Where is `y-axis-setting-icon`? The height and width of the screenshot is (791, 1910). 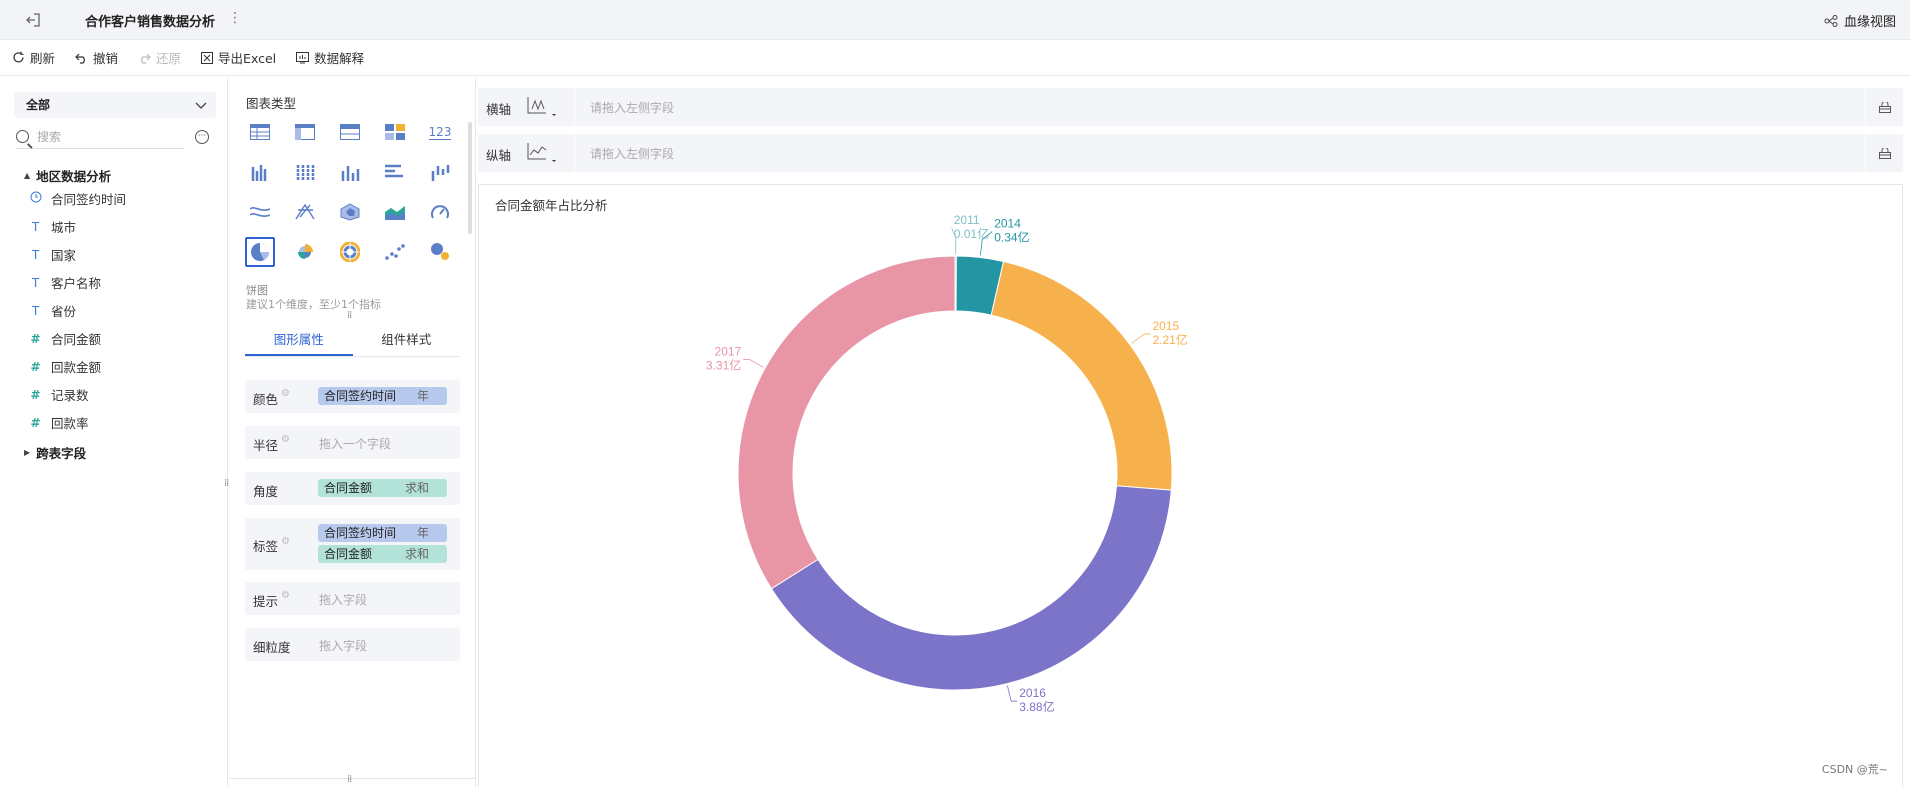 y-axis-setting-icon is located at coordinates (541, 153).